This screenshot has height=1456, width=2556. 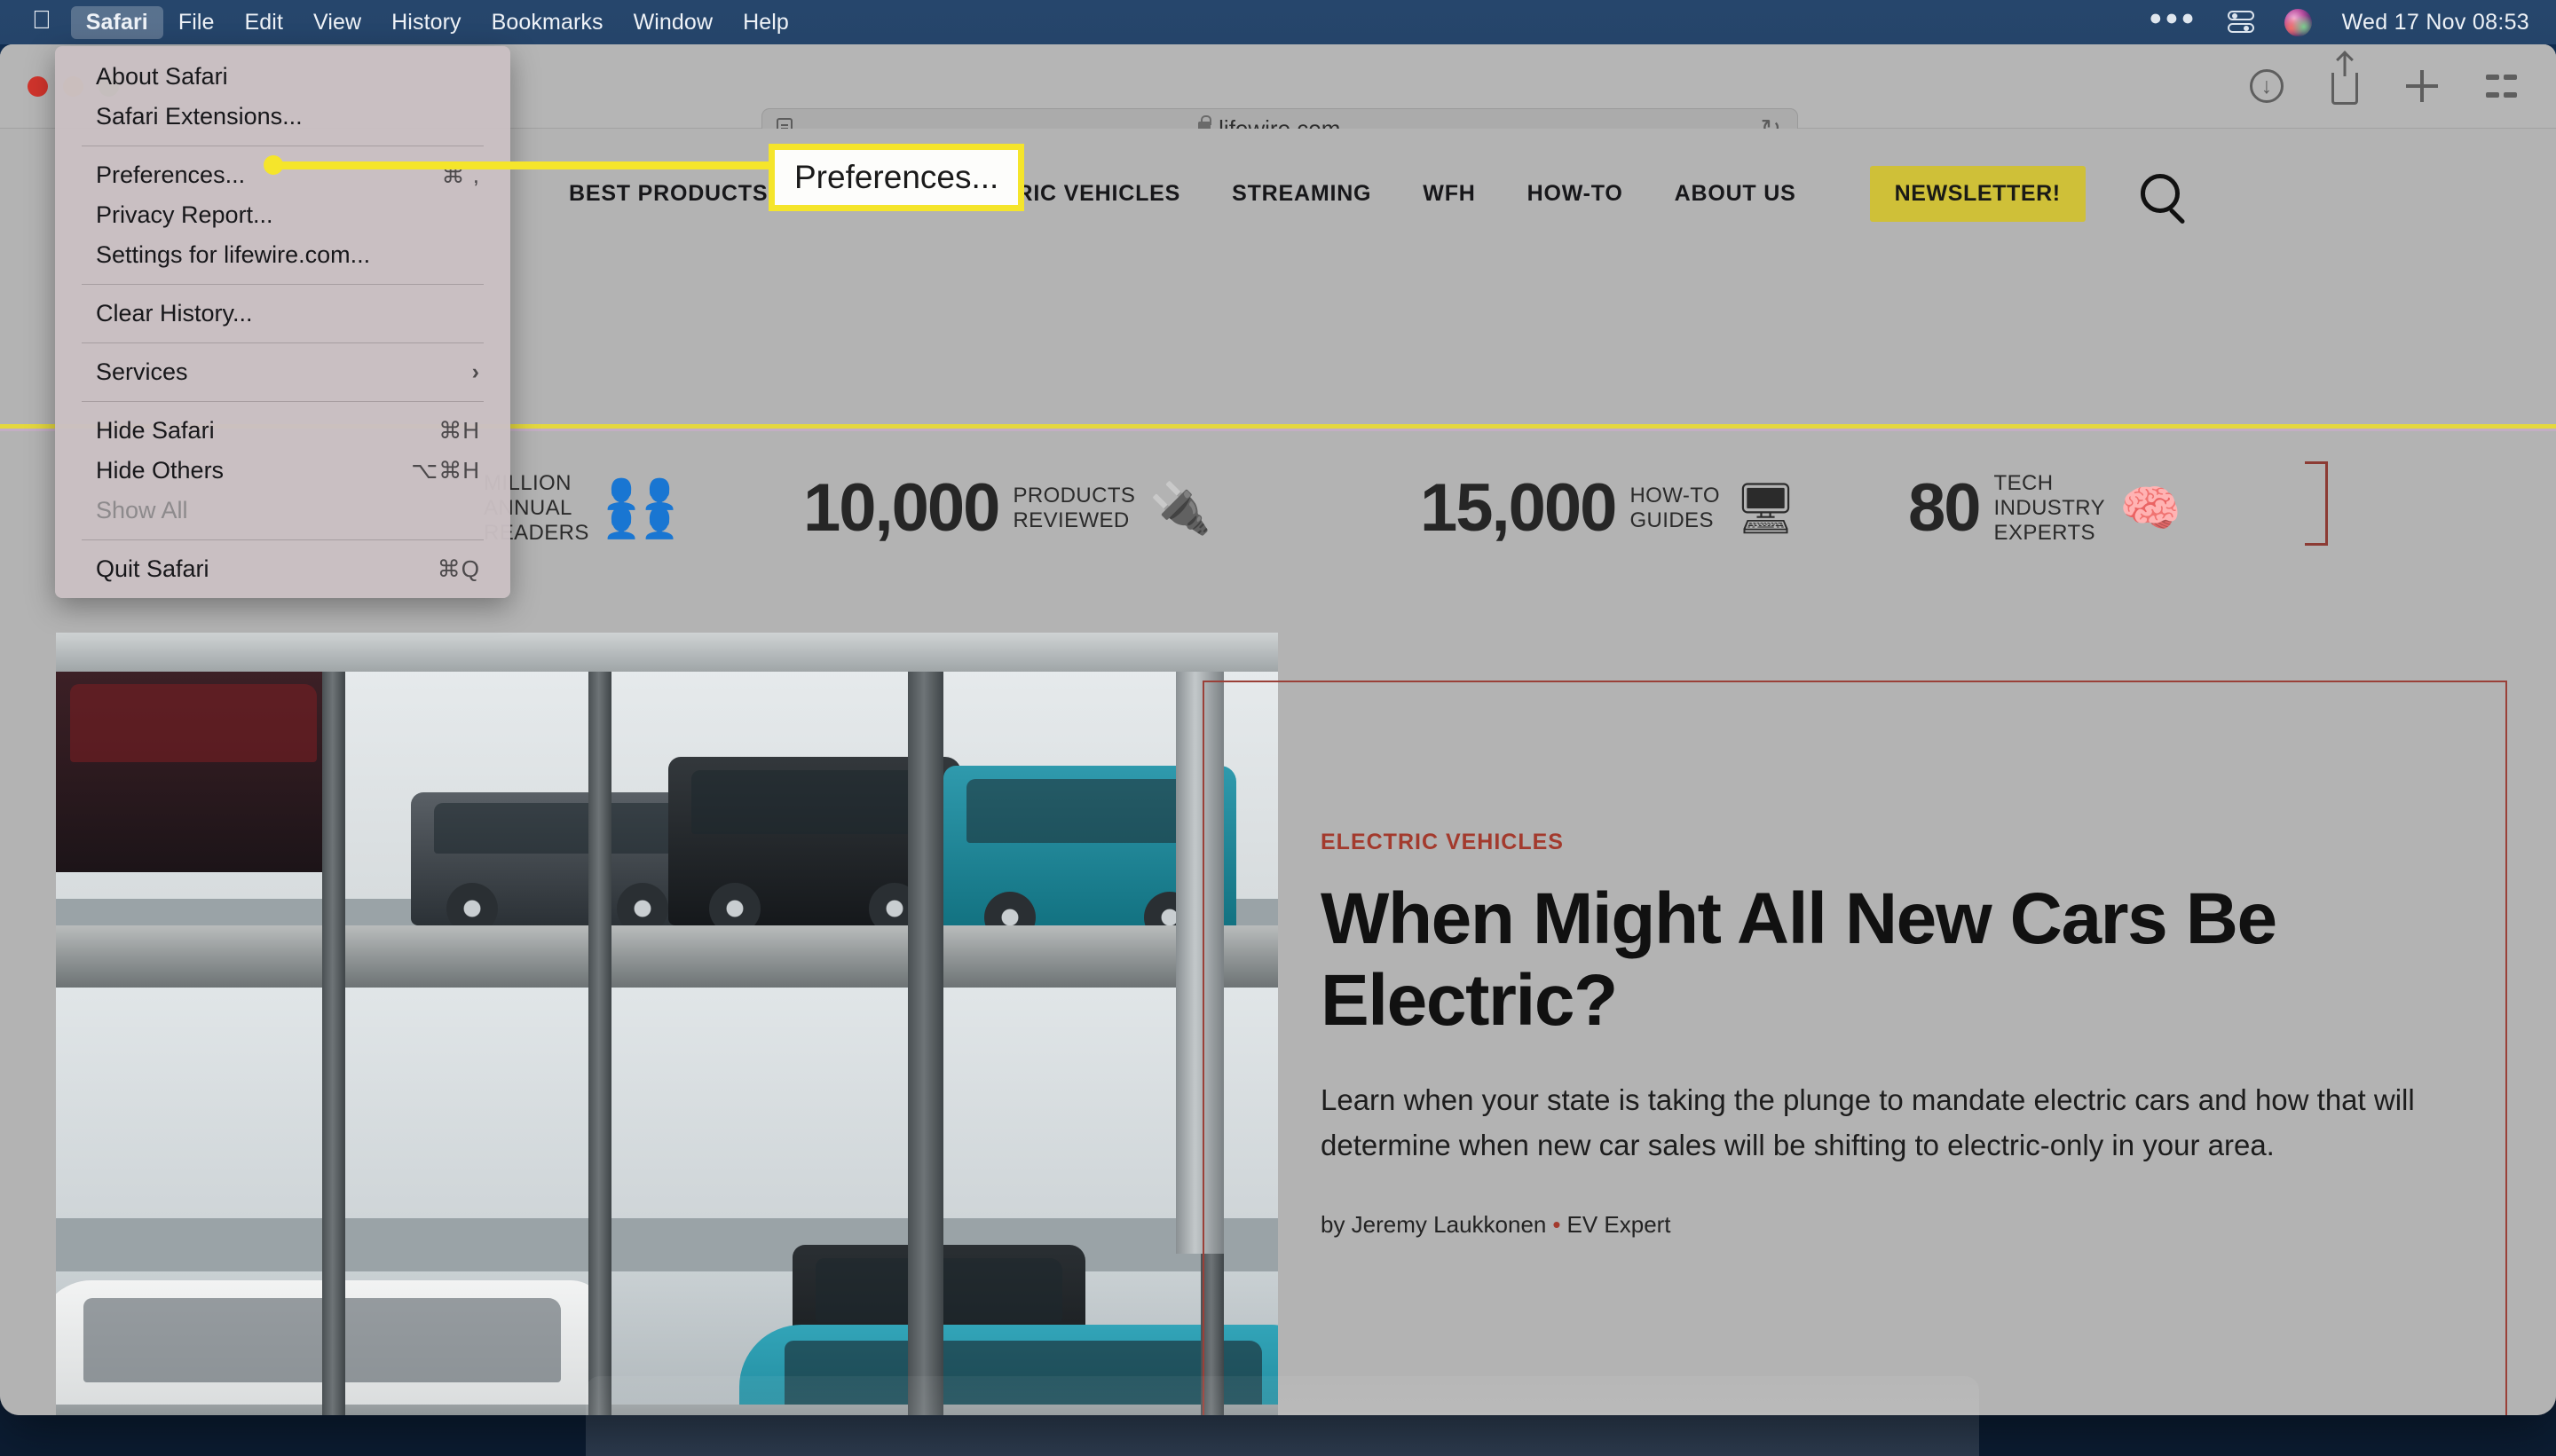 I want to click on callout-leader-line, so click(x=522, y=165).